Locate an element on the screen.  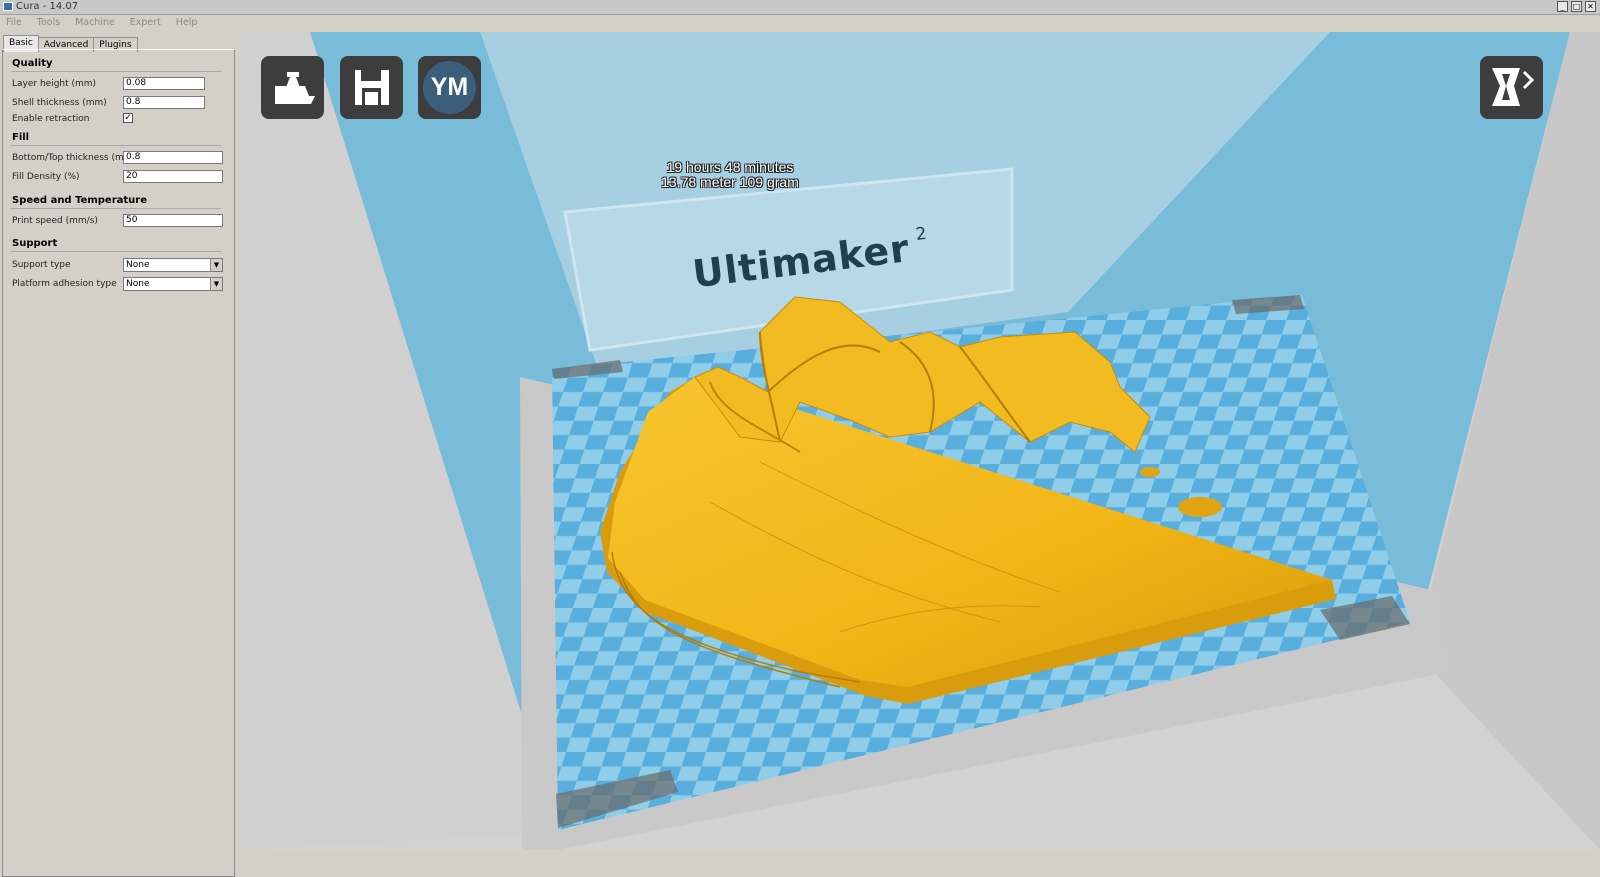
menu-bar: File Tools Machine Expert Help is located at coordinates (800, 23).